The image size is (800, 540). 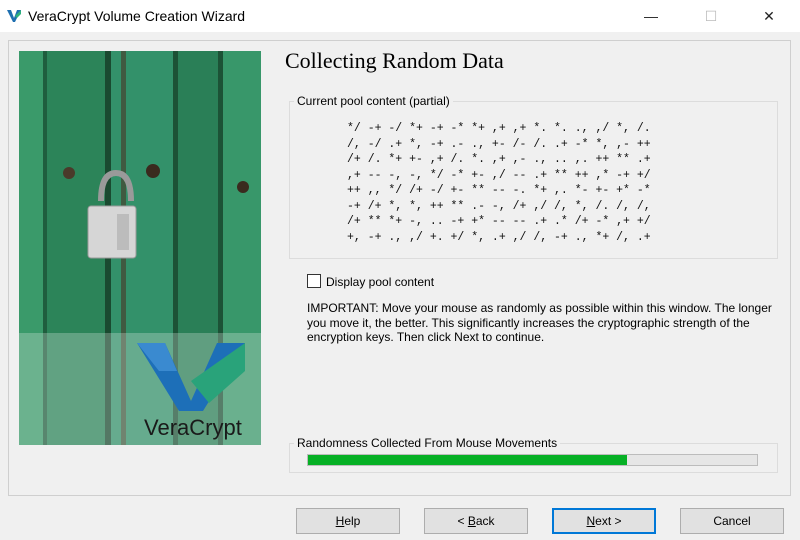 I want to click on maximize-button: ☐, so click(x=711, y=16).